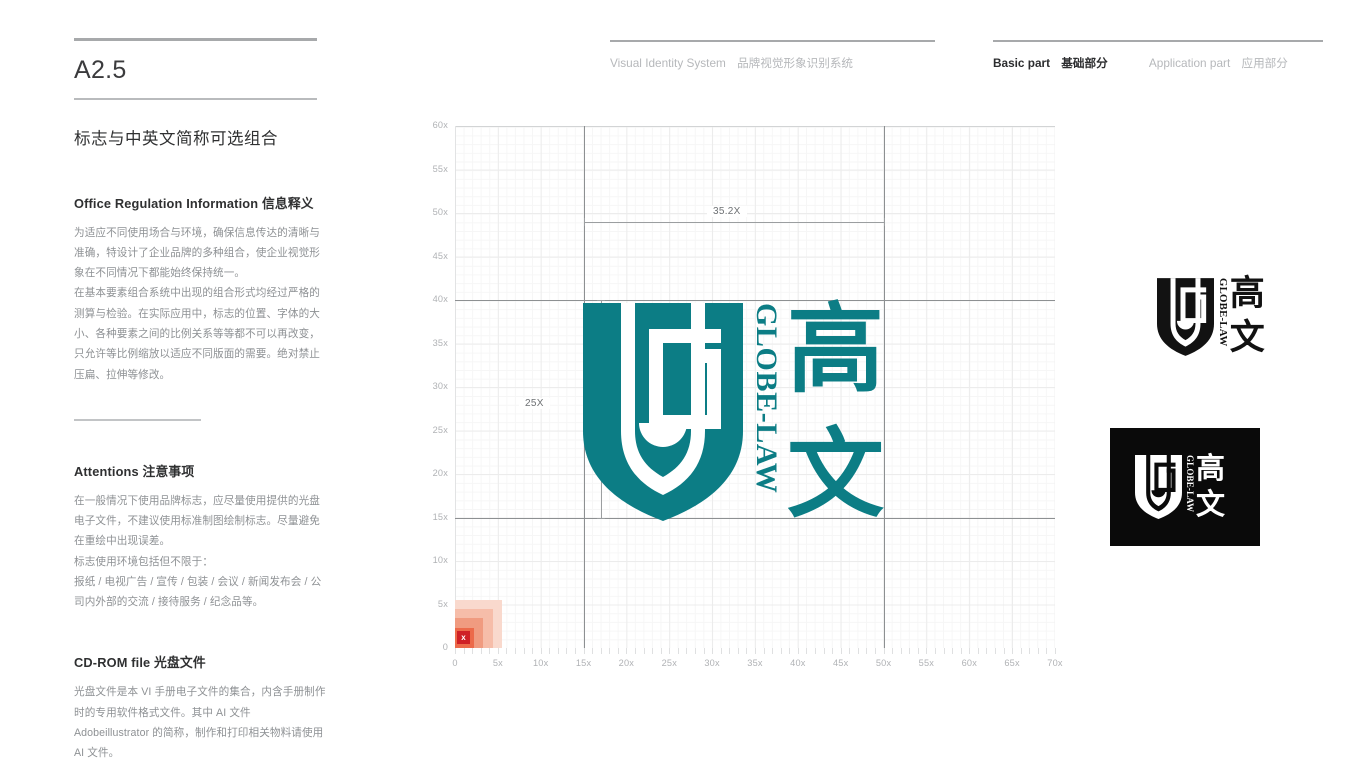 This screenshot has height=768, width=1366. Describe the element at coordinates (755, 126) in the screenshot. I see `grid-frame-top` at that location.